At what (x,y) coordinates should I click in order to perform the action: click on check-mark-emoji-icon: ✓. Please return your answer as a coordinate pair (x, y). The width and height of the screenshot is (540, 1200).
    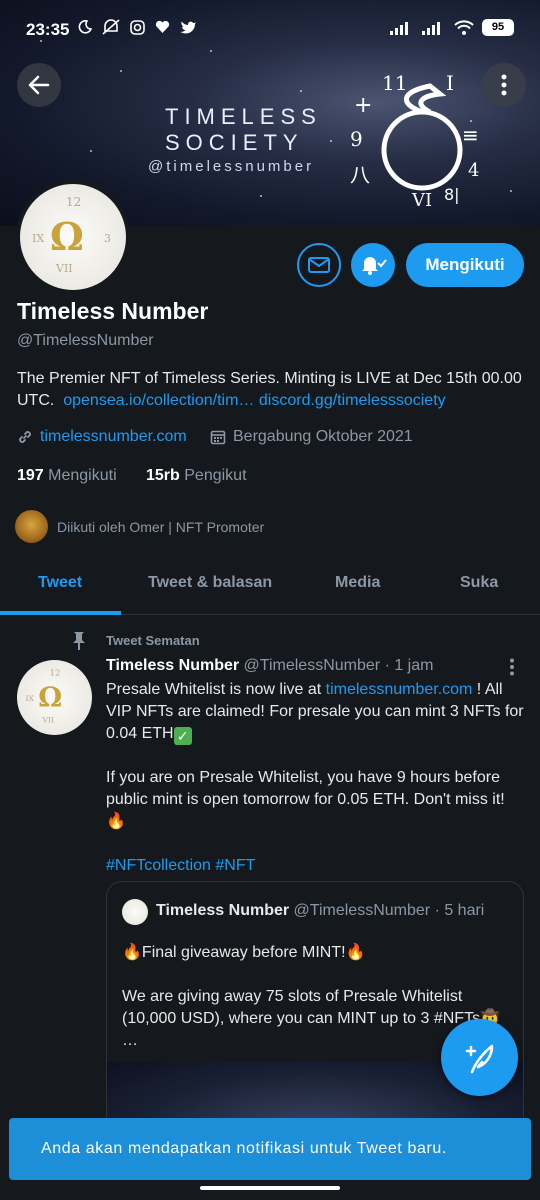
    Looking at the image, I should click on (182, 736).